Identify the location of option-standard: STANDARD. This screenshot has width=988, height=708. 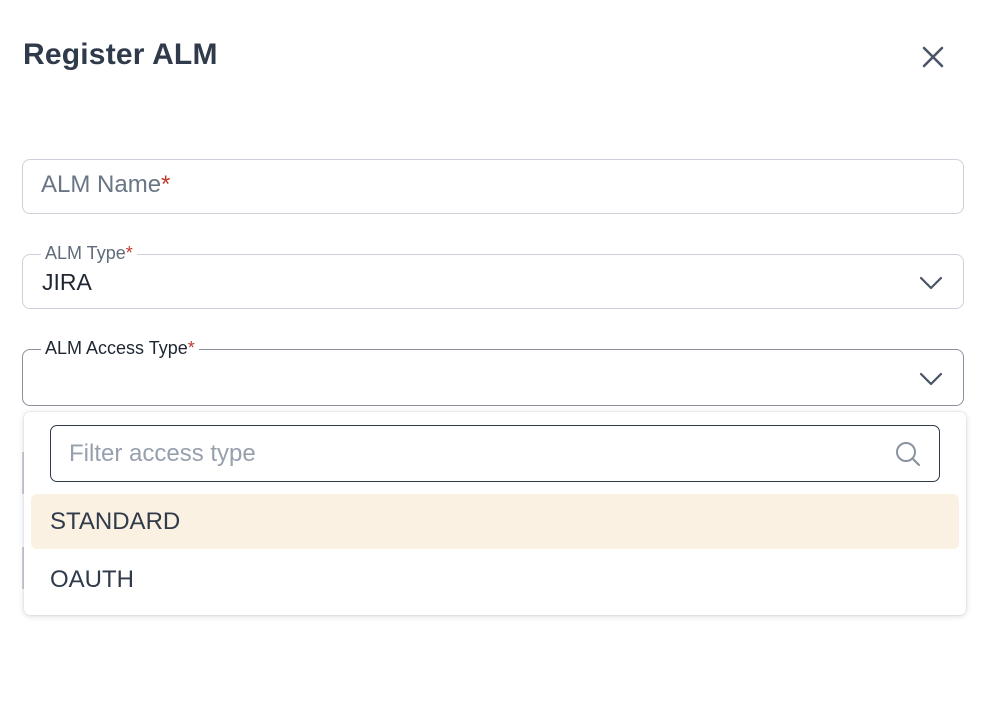
(495, 521).